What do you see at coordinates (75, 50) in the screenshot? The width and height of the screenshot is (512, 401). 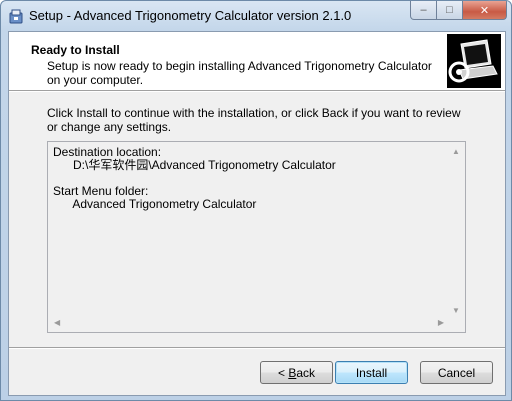 I see `page-title: Ready to Install` at bounding box center [75, 50].